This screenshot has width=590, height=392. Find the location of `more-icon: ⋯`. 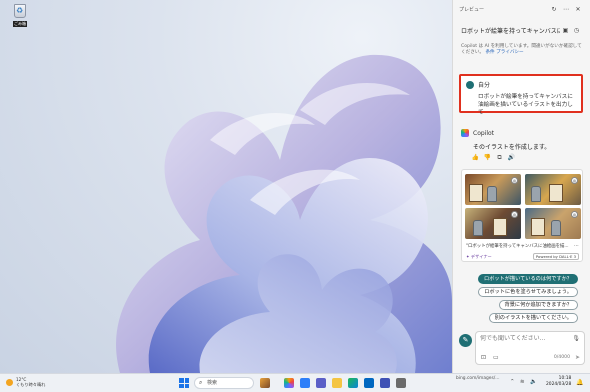

more-icon: ⋯ is located at coordinates (566, 9).